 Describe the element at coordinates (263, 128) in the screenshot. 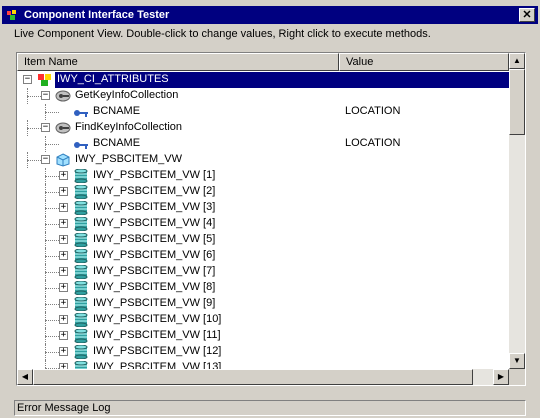

I see `tree-row: − FindKeyInfoCollection` at that location.